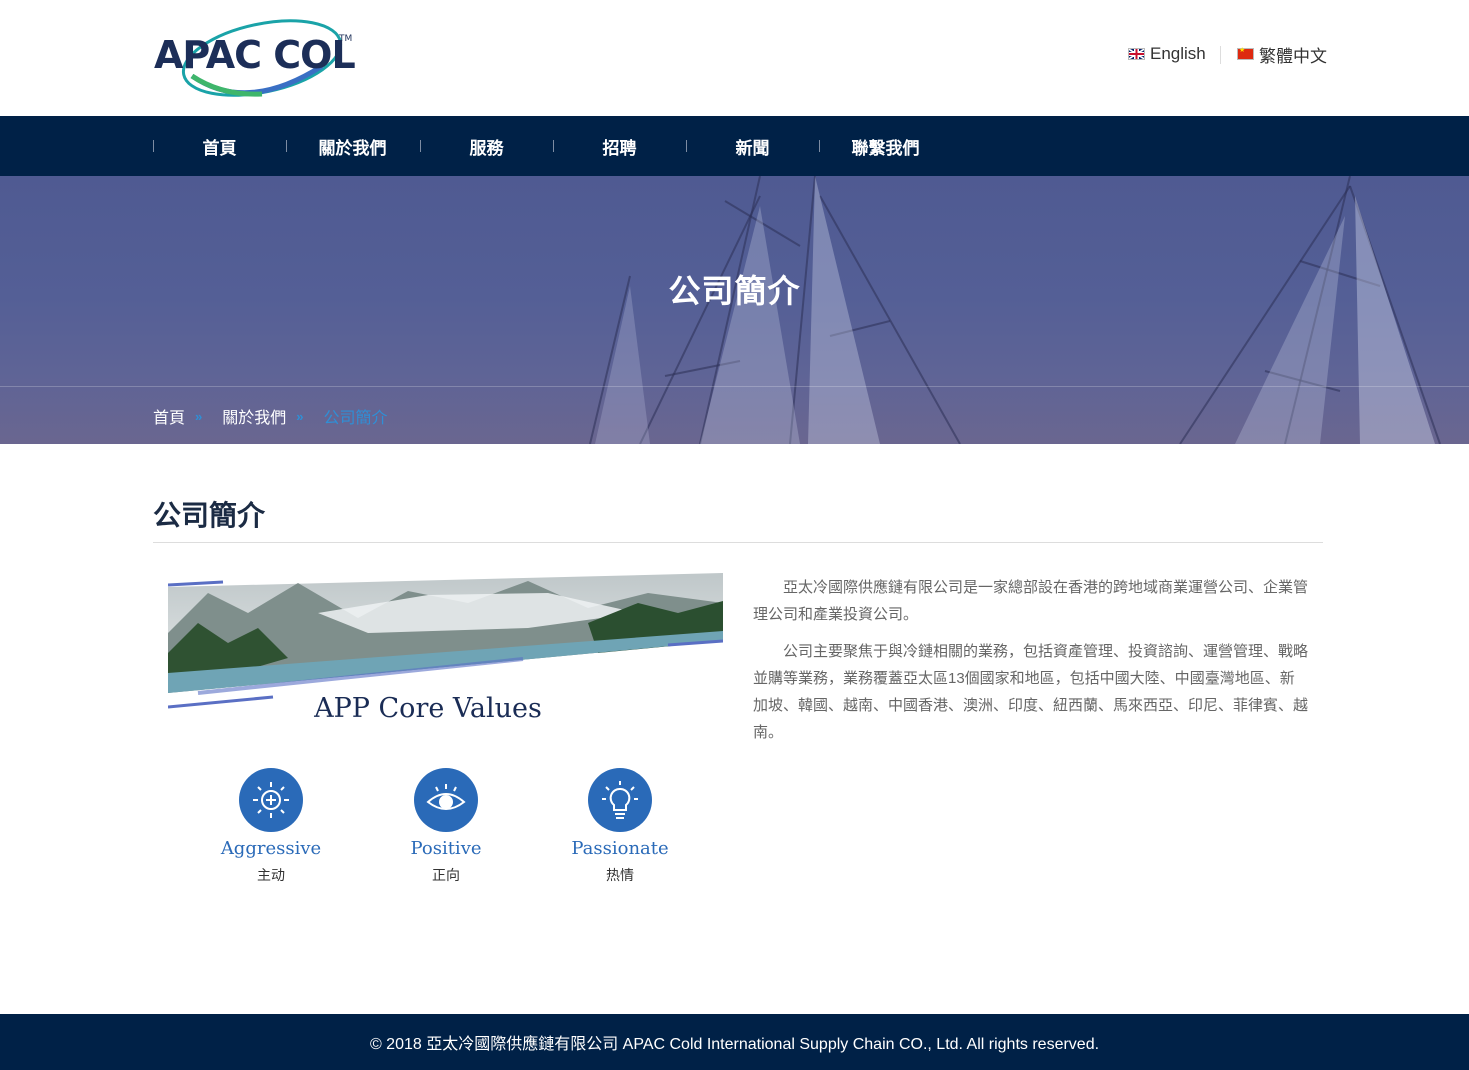 The height and width of the screenshot is (1070, 1469). I want to click on core-value-cn: 热情, so click(620, 875).